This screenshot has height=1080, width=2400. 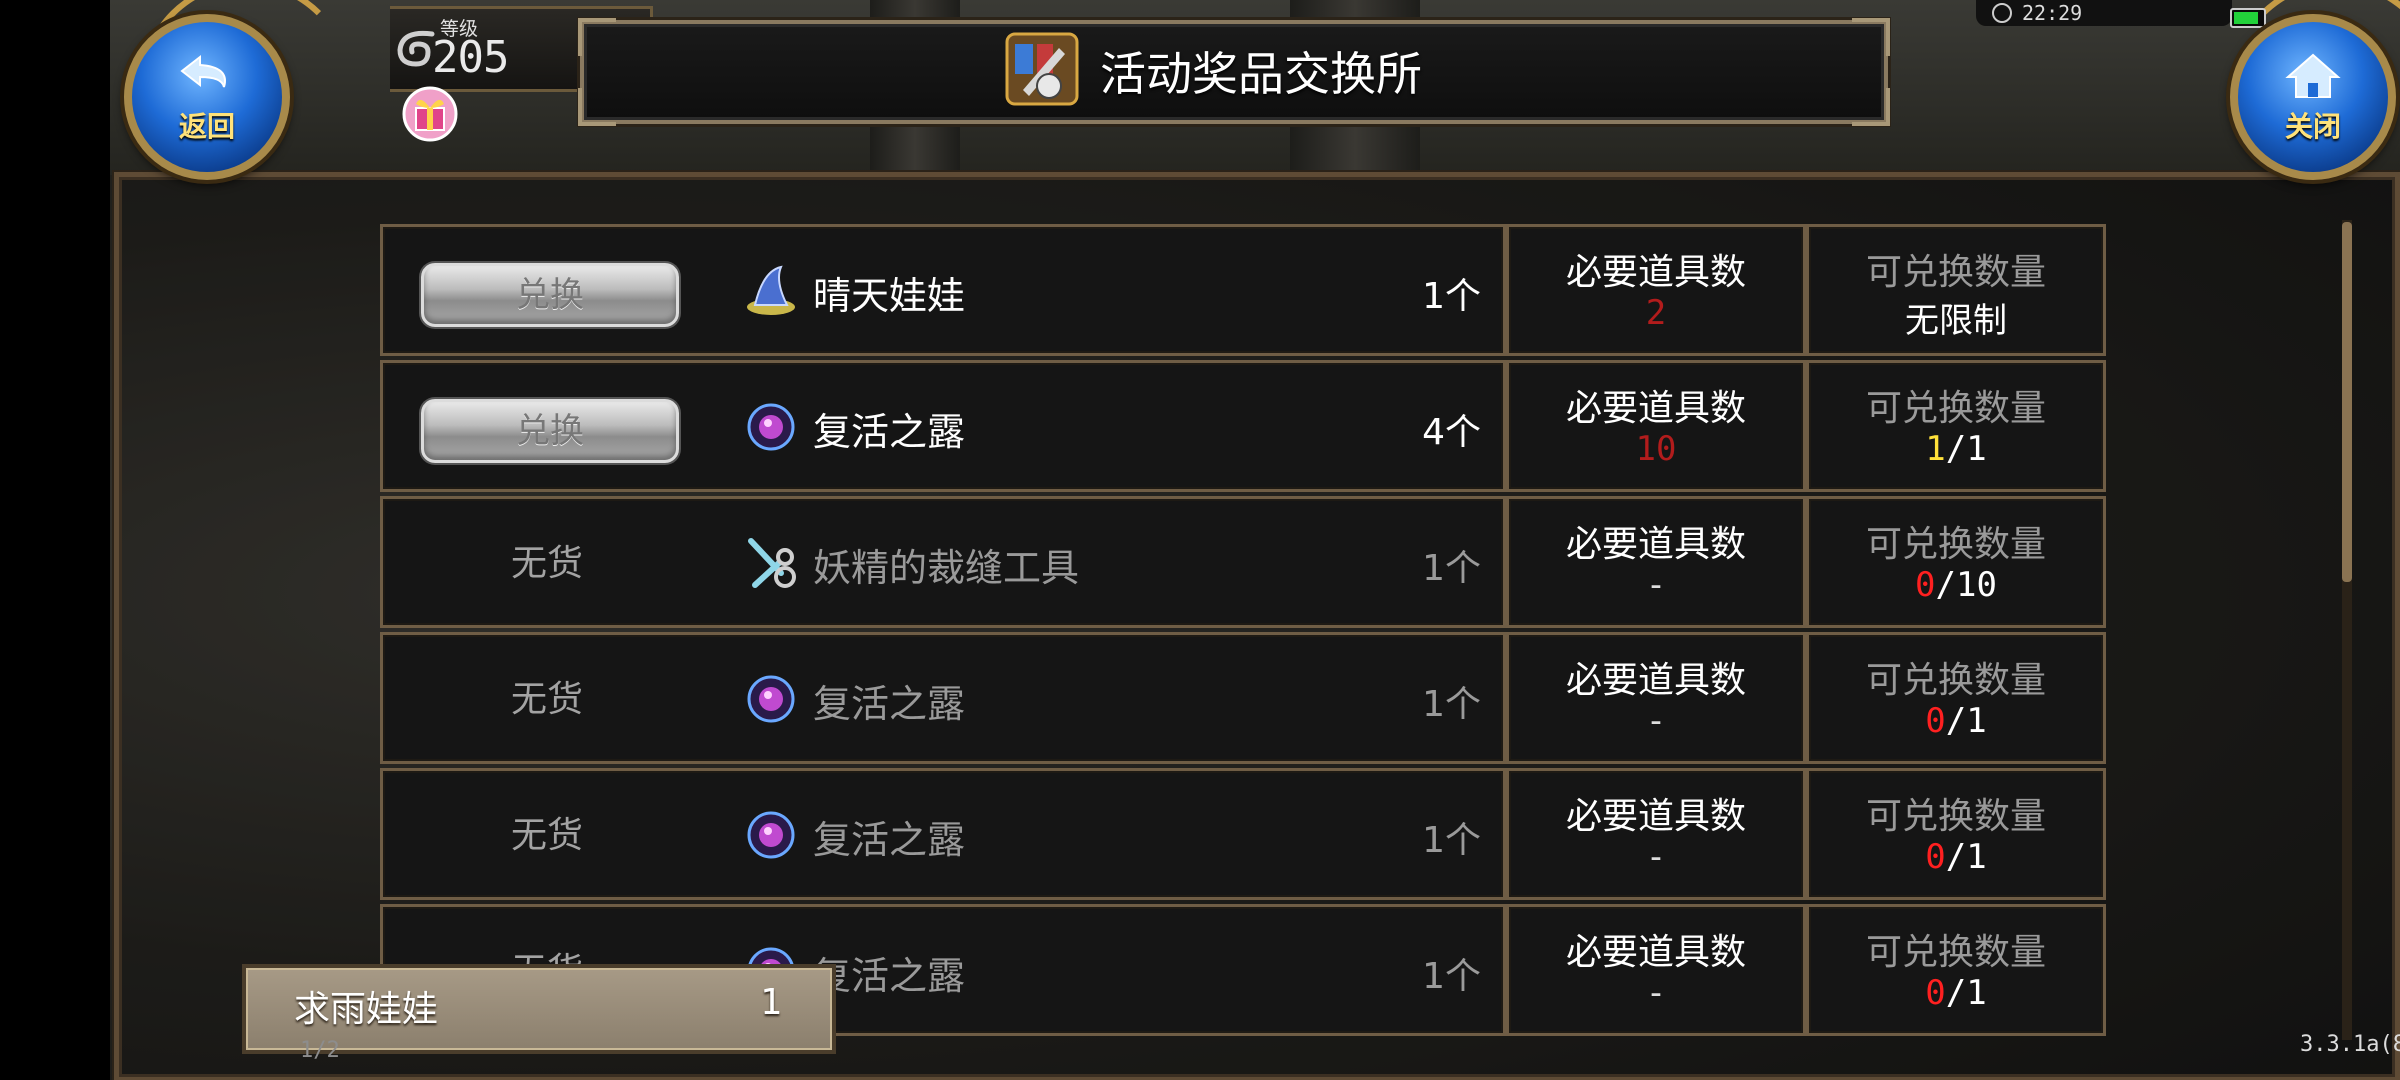 What do you see at coordinates (320, 1050) in the screenshot?
I see `page-indicator: 1/2` at bounding box center [320, 1050].